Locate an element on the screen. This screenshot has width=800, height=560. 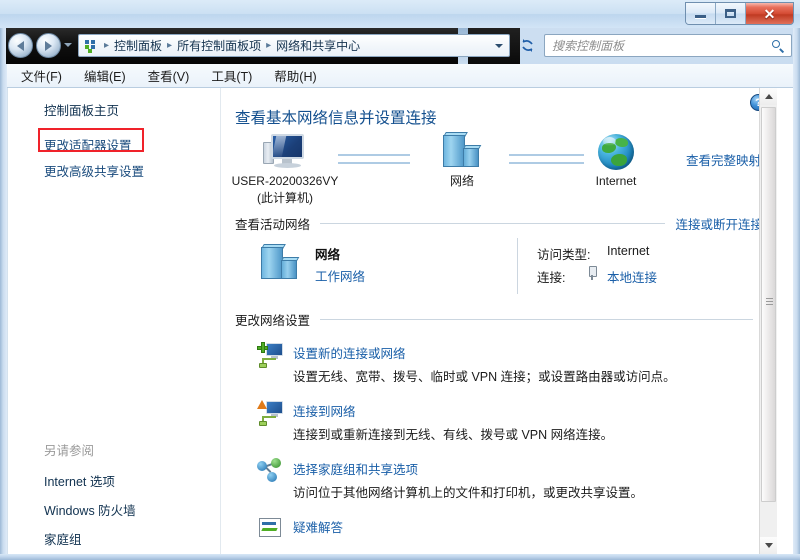
network-map-node-computer: USER-20200326VY (此计算机) is located at coordinates (288, 169).